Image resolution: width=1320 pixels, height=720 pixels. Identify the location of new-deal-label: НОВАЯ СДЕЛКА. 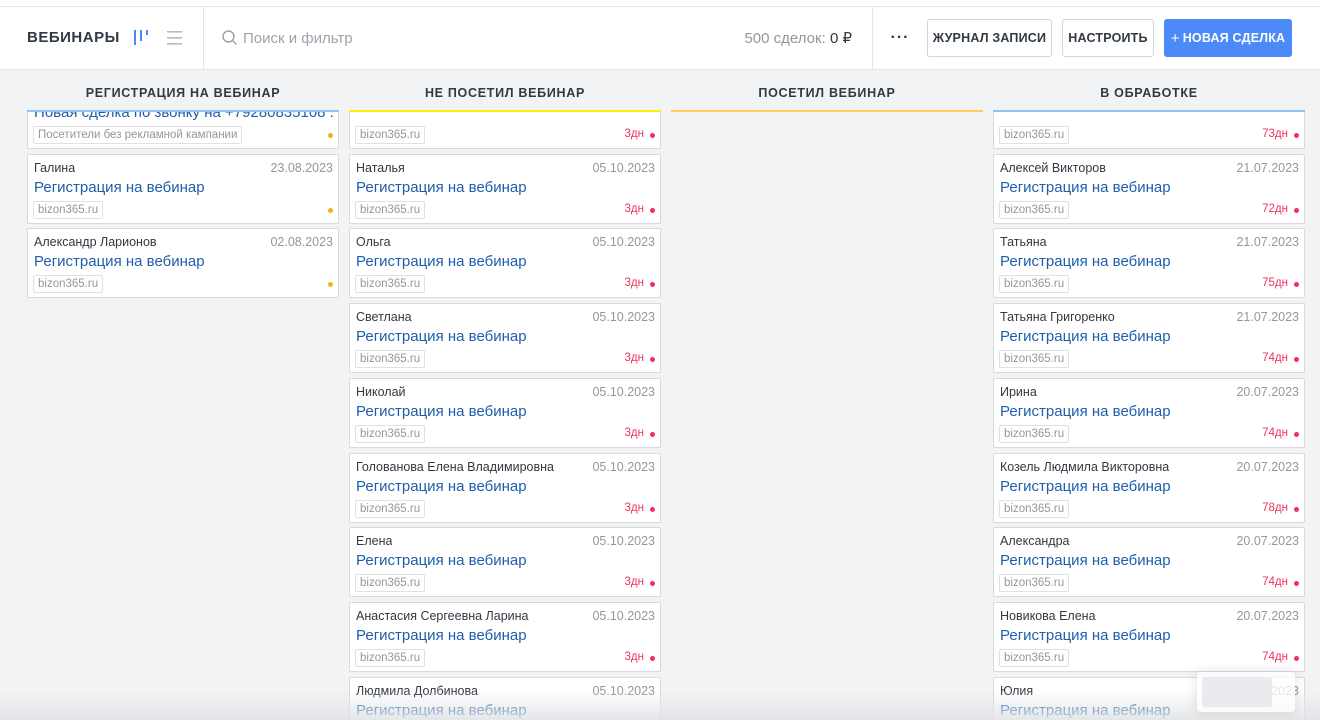
(1234, 38).